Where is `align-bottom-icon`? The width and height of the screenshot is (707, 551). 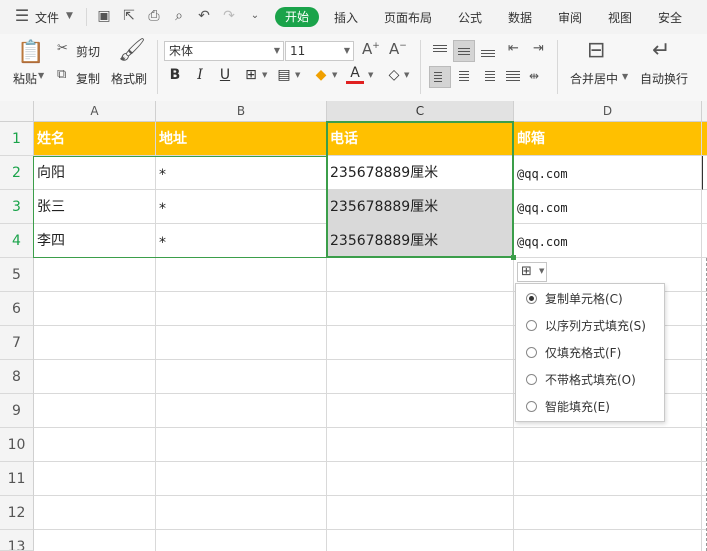 align-bottom-icon is located at coordinates (488, 51).